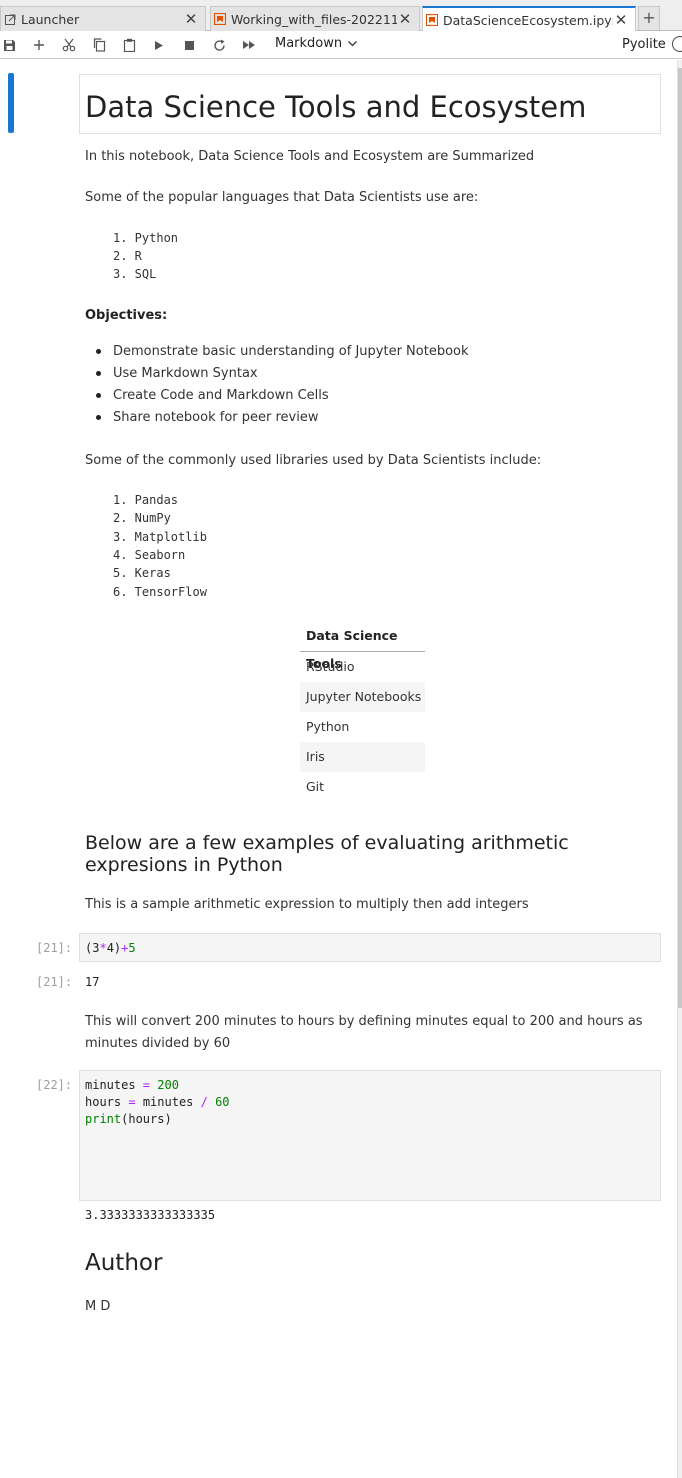  What do you see at coordinates (10, 19) in the screenshot?
I see `launcher-icon` at bounding box center [10, 19].